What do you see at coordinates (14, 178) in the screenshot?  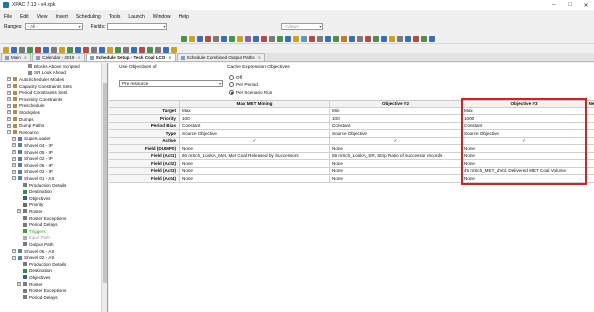 I see `collapse-icon: −` at bounding box center [14, 178].